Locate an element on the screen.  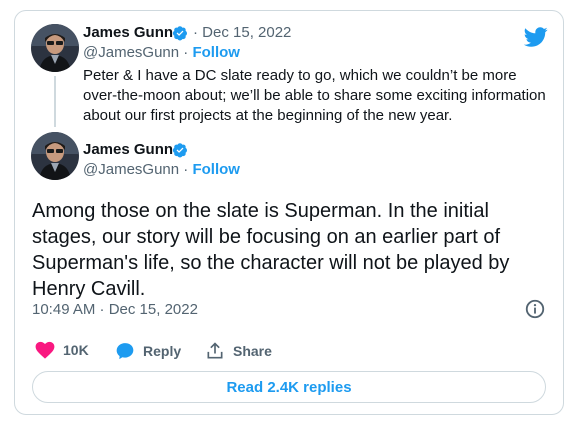
info-icon is located at coordinates (535, 309).